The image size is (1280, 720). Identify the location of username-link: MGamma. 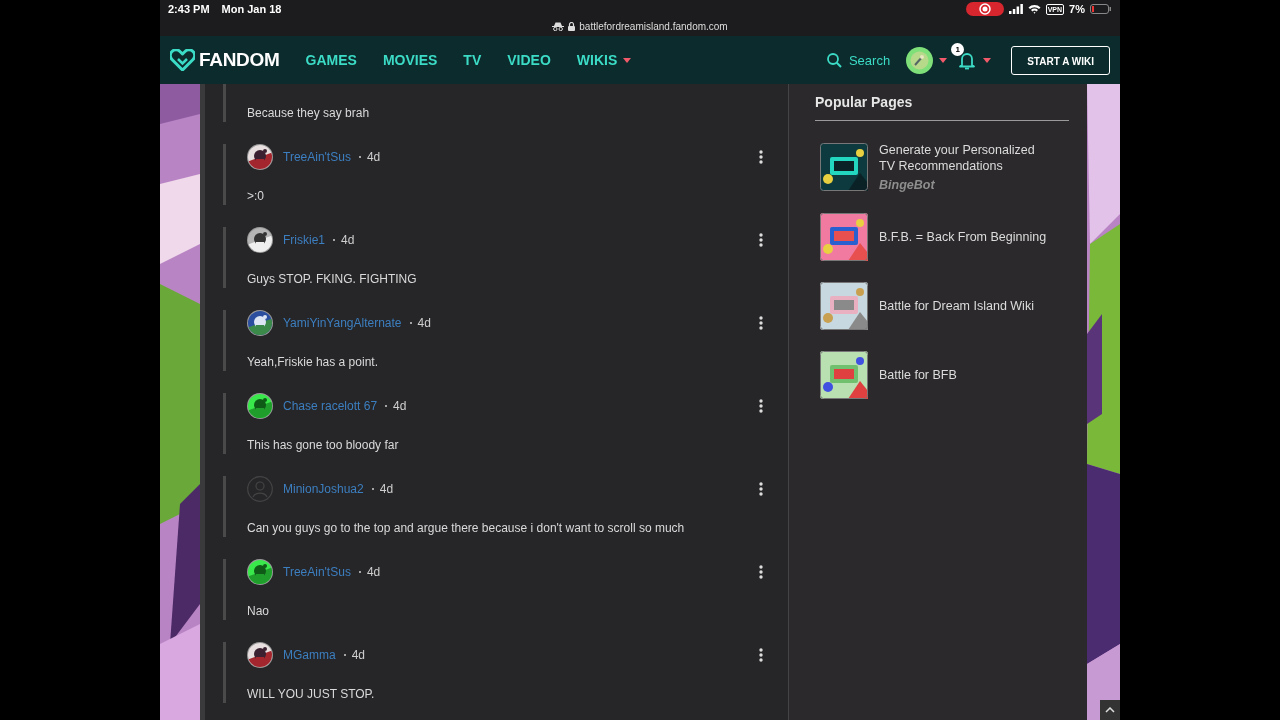
(309, 655).